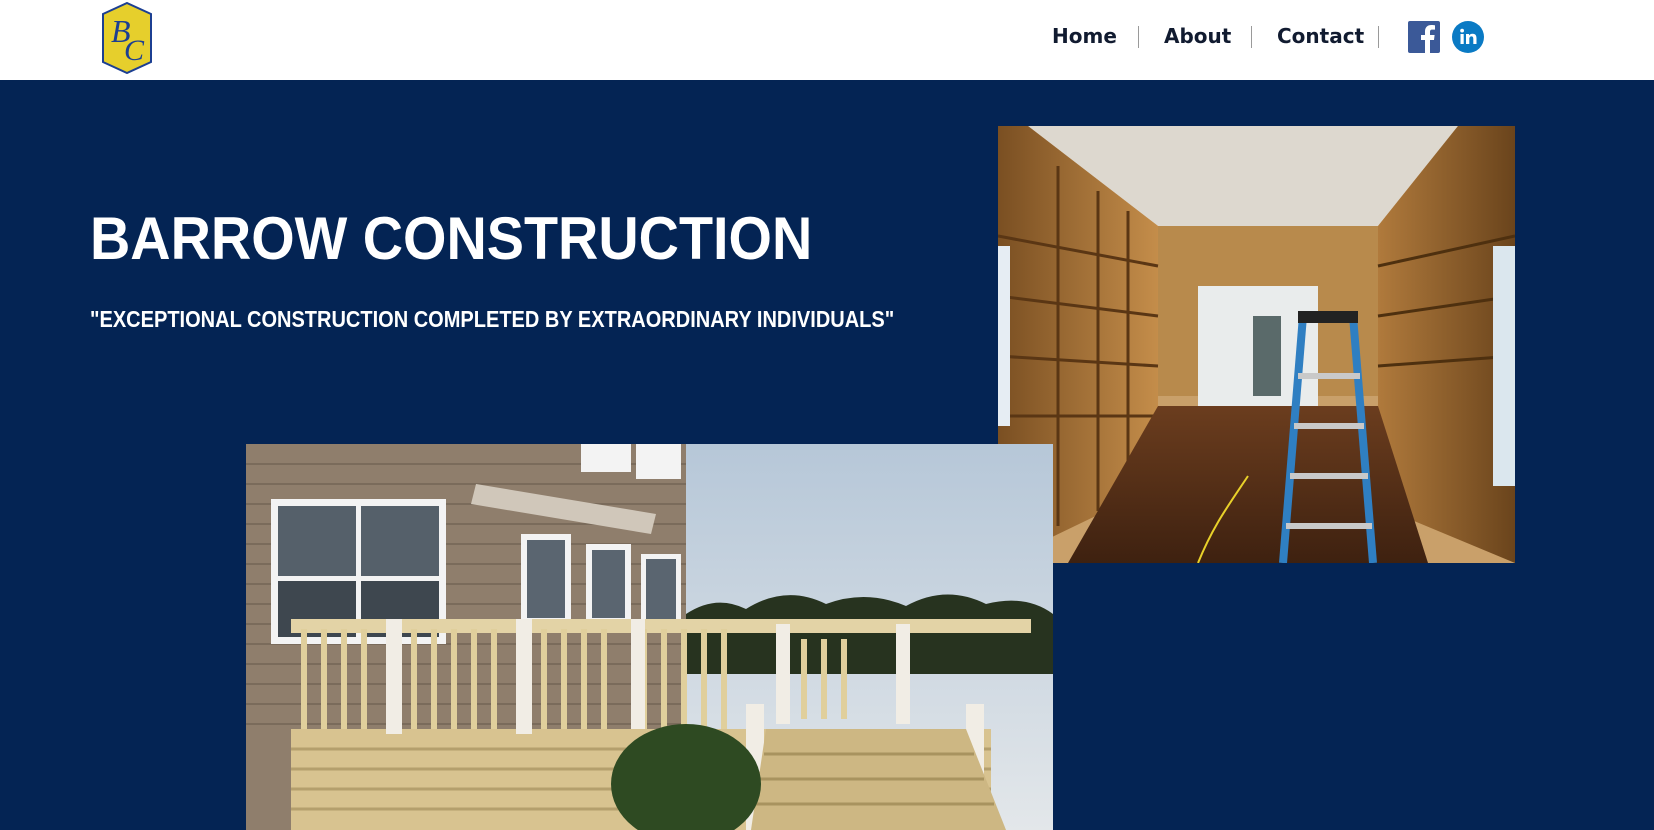 The width and height of the screenshot is (1654, 830). What do you see at coordinates (1320, 36) in the screenshot?
I see `nav-contact: Contact` at bounding box center [1320, 36].